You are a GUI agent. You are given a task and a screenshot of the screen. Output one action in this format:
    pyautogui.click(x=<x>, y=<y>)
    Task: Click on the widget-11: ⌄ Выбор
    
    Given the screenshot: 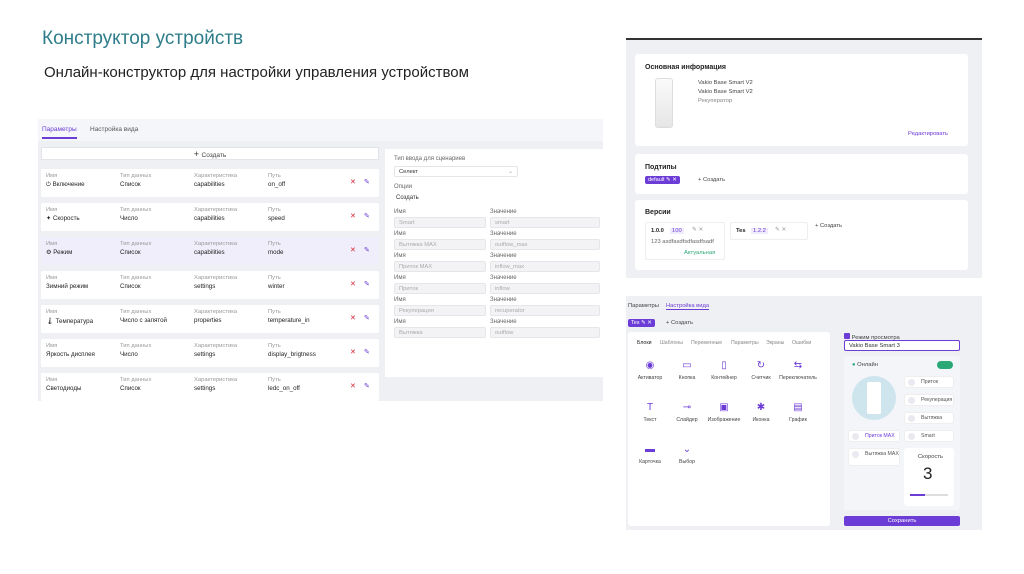 What is the action you would take?
    pyautogui.click(x=687, y=454)
    